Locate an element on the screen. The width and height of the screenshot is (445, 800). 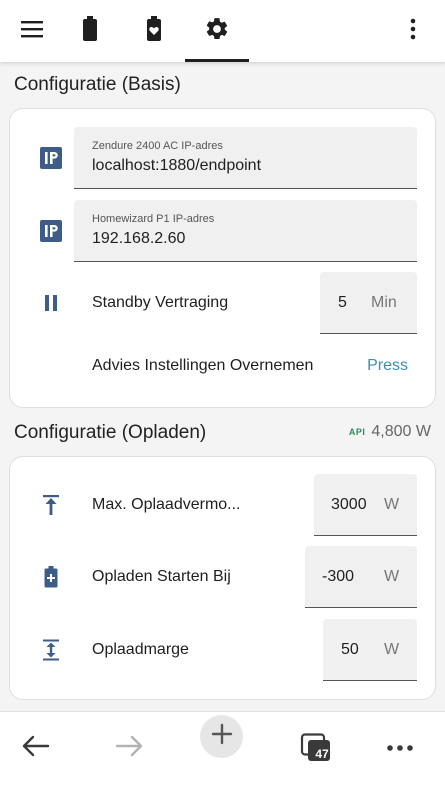
zendure-ip-value: localhost:1880/endpoint is located at coordinates (177, 165).